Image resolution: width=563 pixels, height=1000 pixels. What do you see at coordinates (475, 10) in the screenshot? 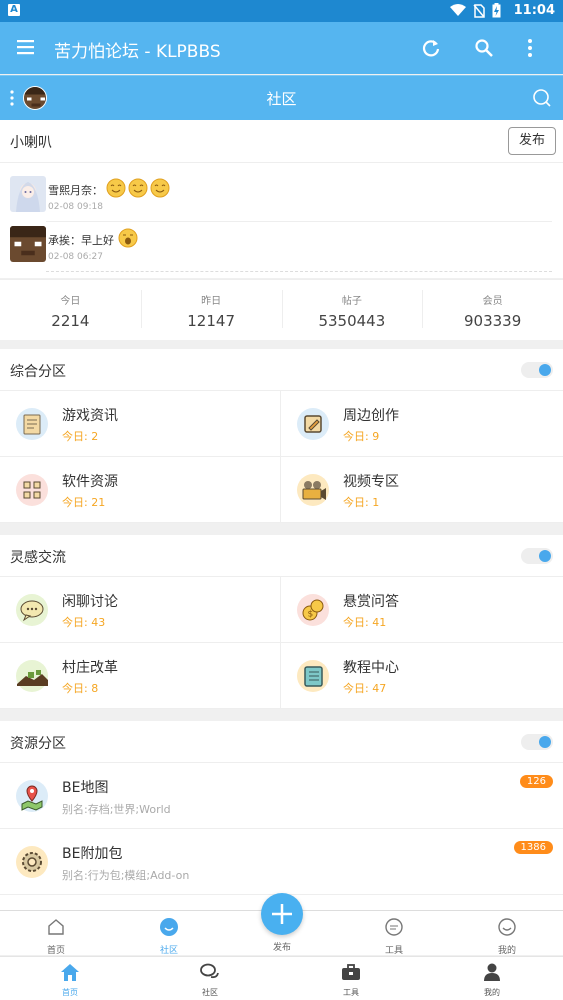
I see `status-icons` at bounding box center [475, 10].